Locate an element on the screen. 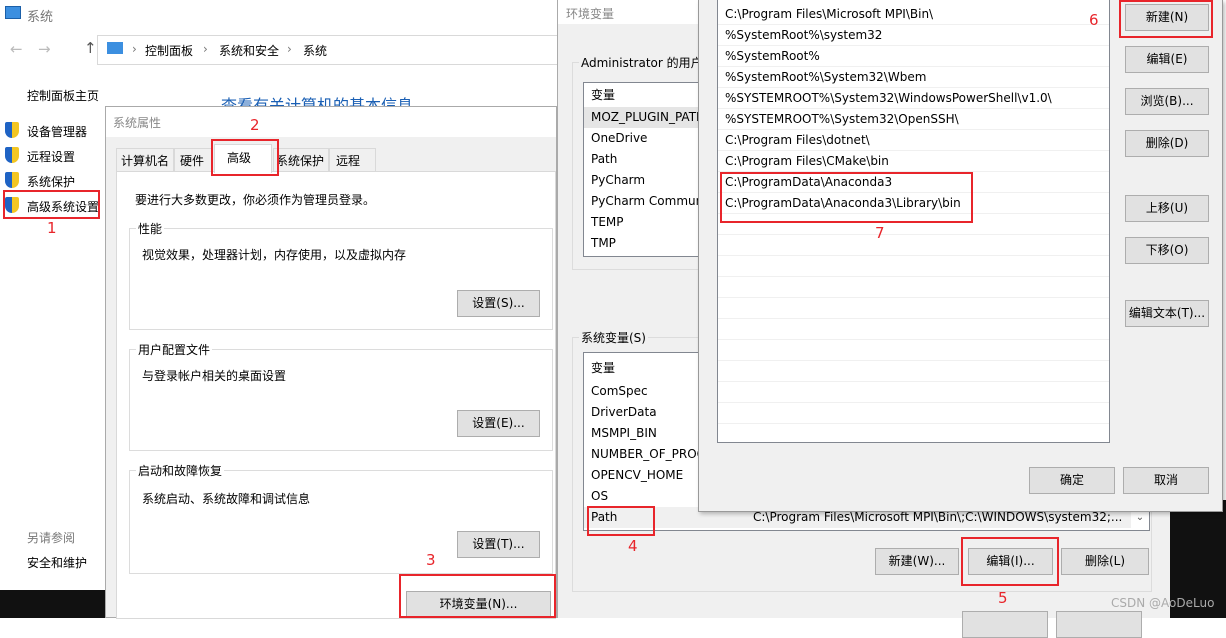 The image size is (1226, 638). path-item: C:\Program Files\CMake\bin is located at coordinates (913, 161).